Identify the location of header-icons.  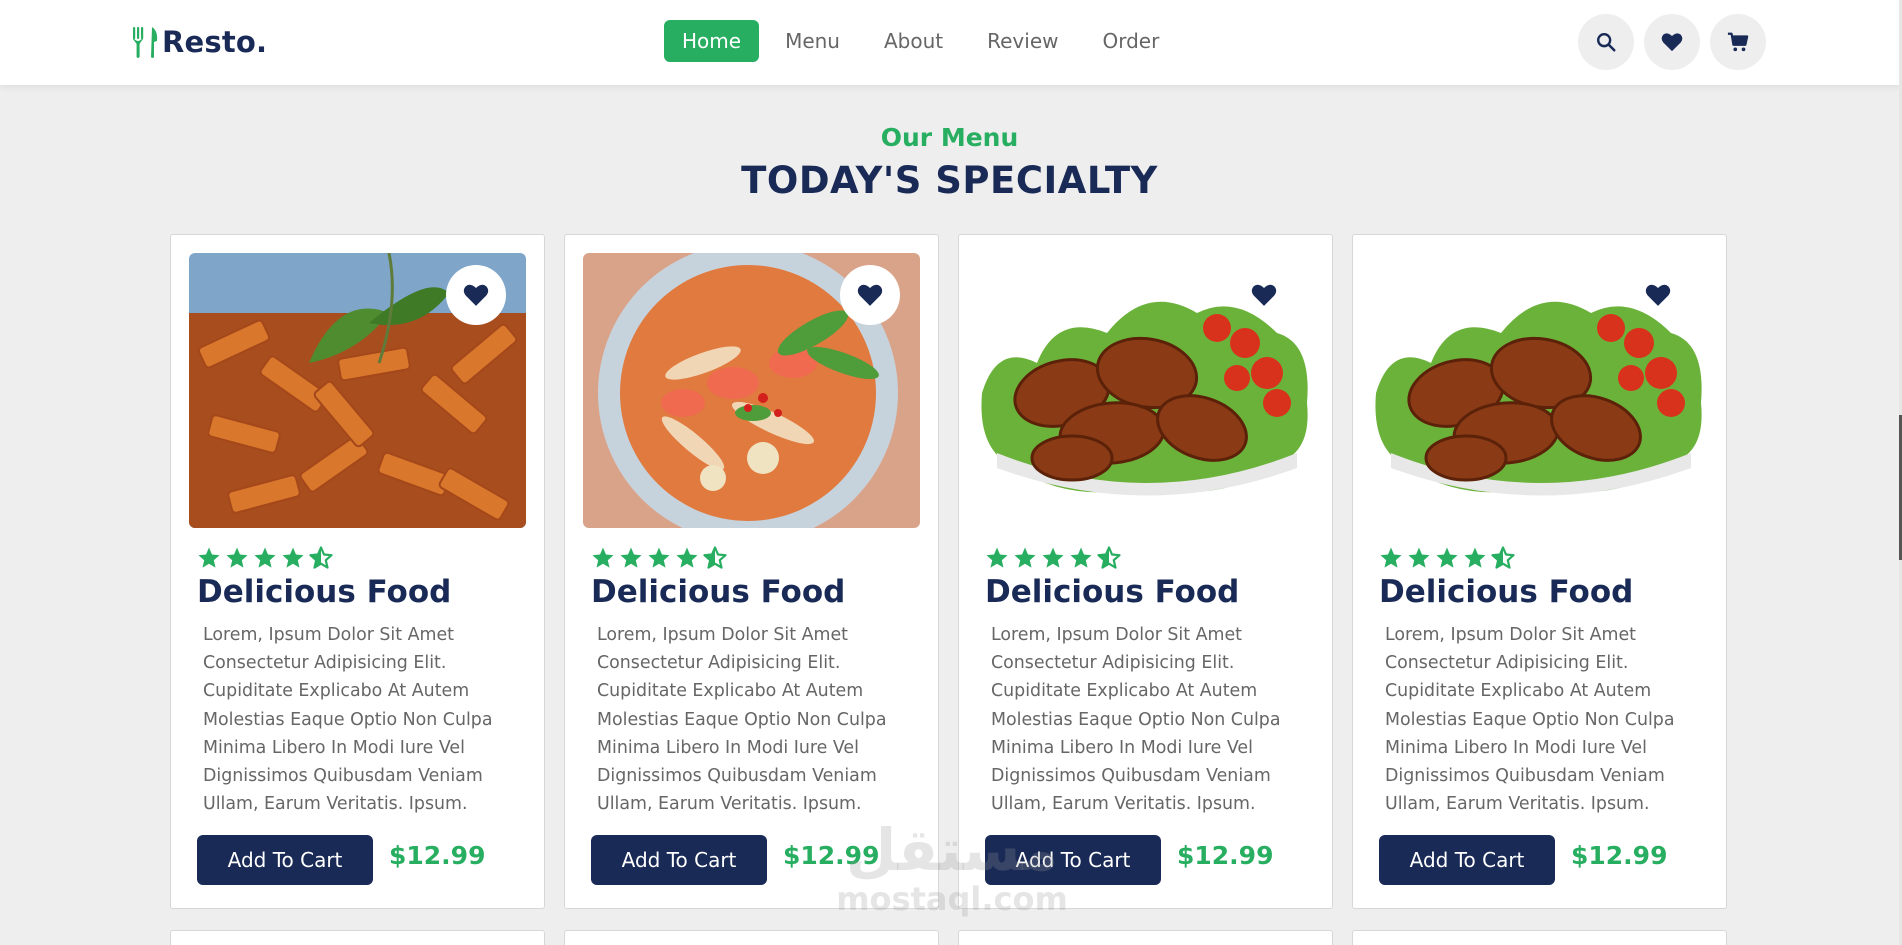
(1672, 42).